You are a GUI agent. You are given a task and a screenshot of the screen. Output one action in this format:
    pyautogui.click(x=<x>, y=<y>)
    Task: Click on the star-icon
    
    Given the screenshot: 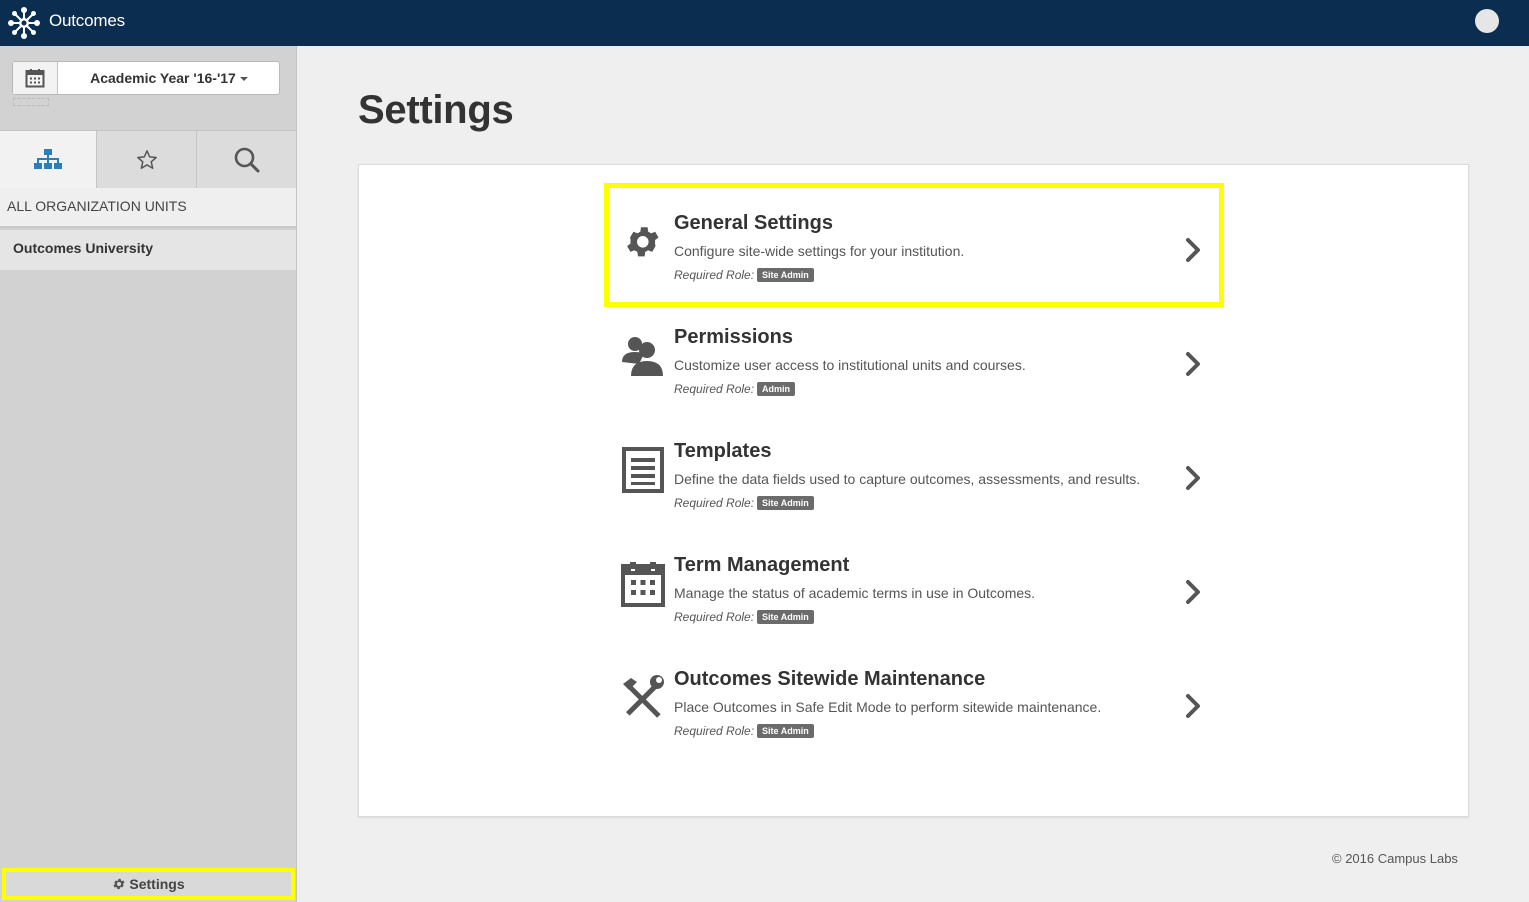 What is the action you would take?
    pyautogui.click(x=146, y=159)
    